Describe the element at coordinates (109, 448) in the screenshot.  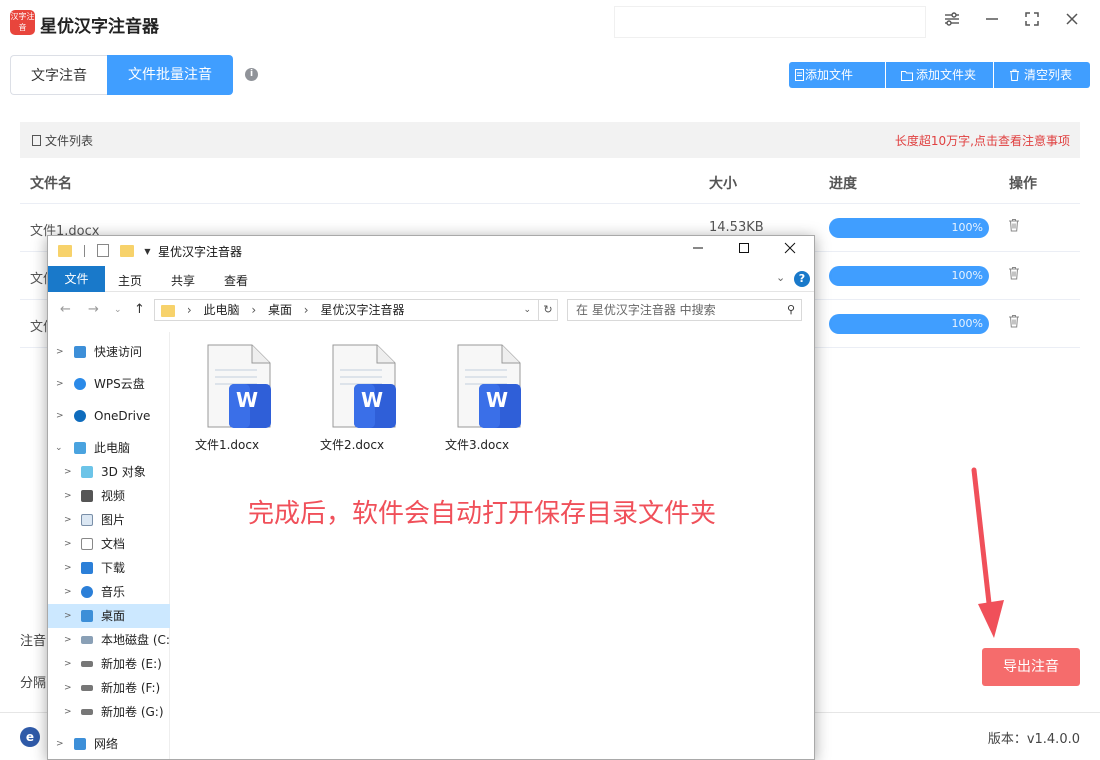
I see `sidebar-item-this-pc: ⌄ 此电脑` at that location.